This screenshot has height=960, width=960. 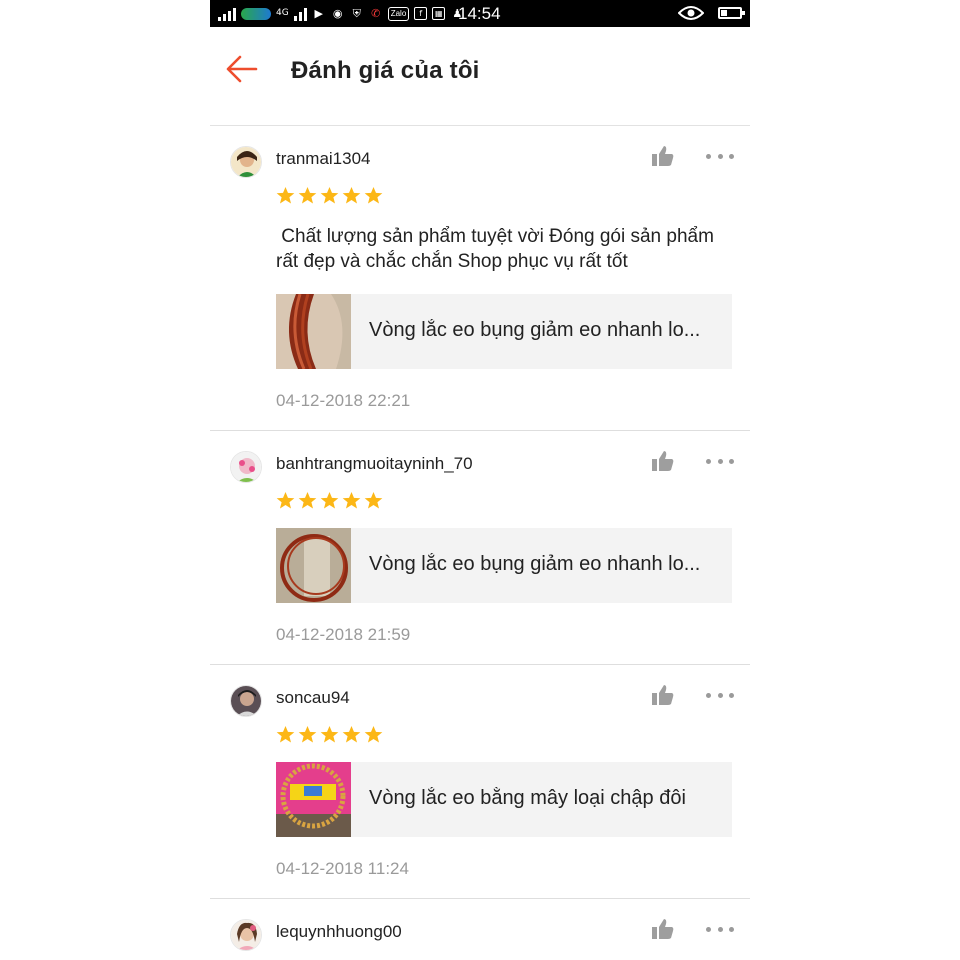 What do you see at coordinates (323, 158) in the screenshot?
I see `review-username: tranmai1304` at bounding box center [323, 158].